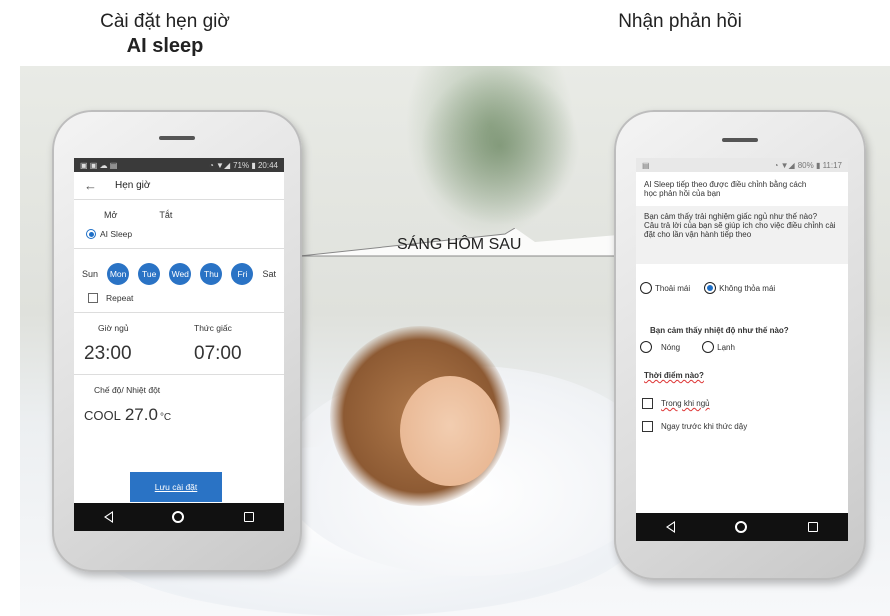 The width and height of the screenshot is (890, 616). What do you see at coordinates (660, 347) in the screenshot?
I see `option-hot: Nóng` at bounding box center [660, 347].